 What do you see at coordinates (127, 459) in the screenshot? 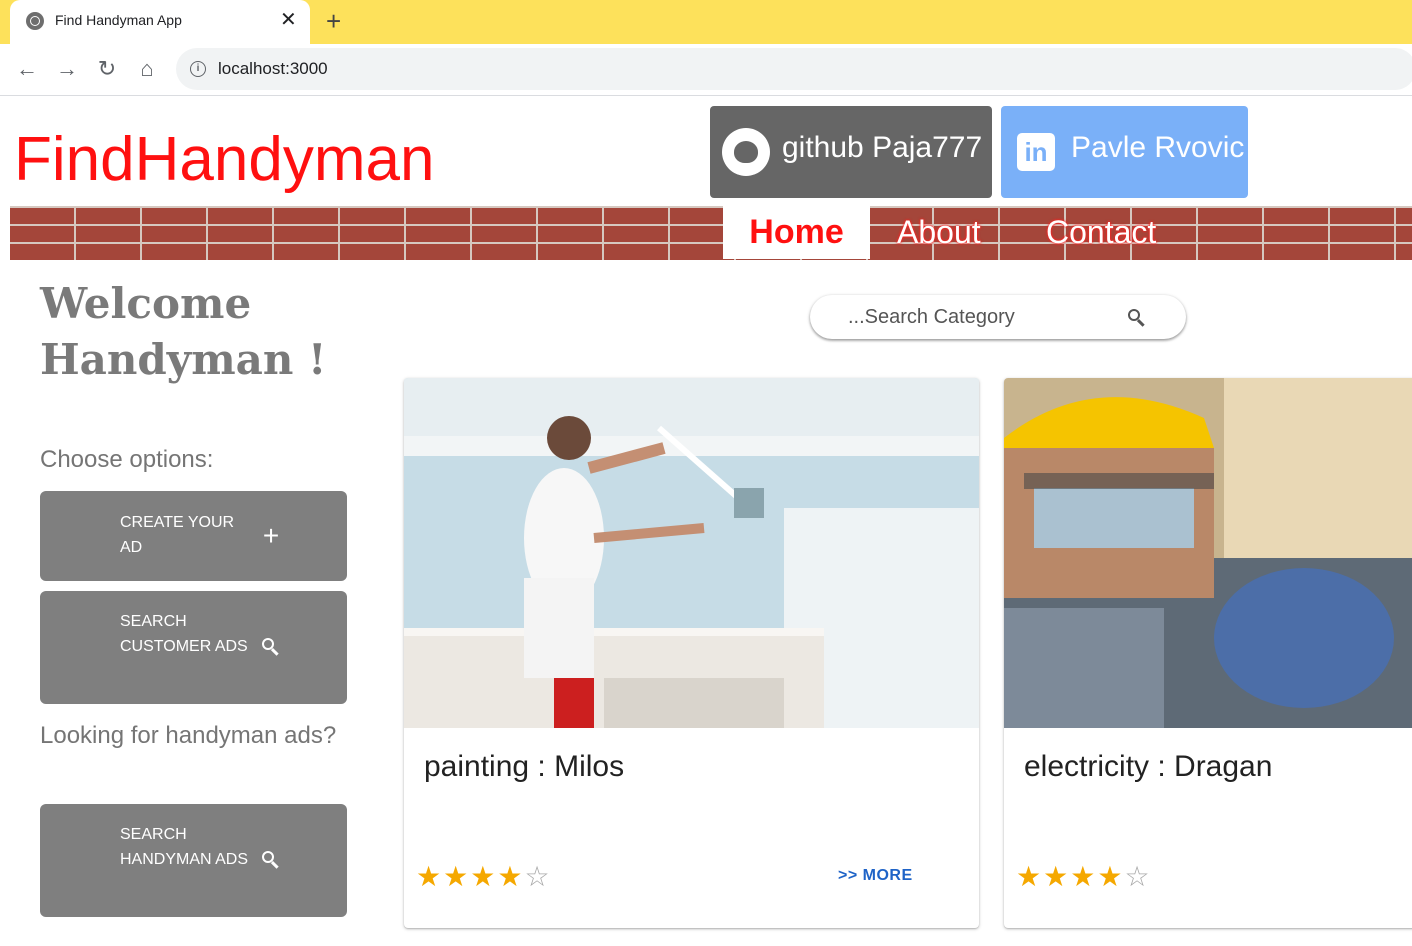
I see `choose-options-label: Choose options:` at bounding box center [127, 459].